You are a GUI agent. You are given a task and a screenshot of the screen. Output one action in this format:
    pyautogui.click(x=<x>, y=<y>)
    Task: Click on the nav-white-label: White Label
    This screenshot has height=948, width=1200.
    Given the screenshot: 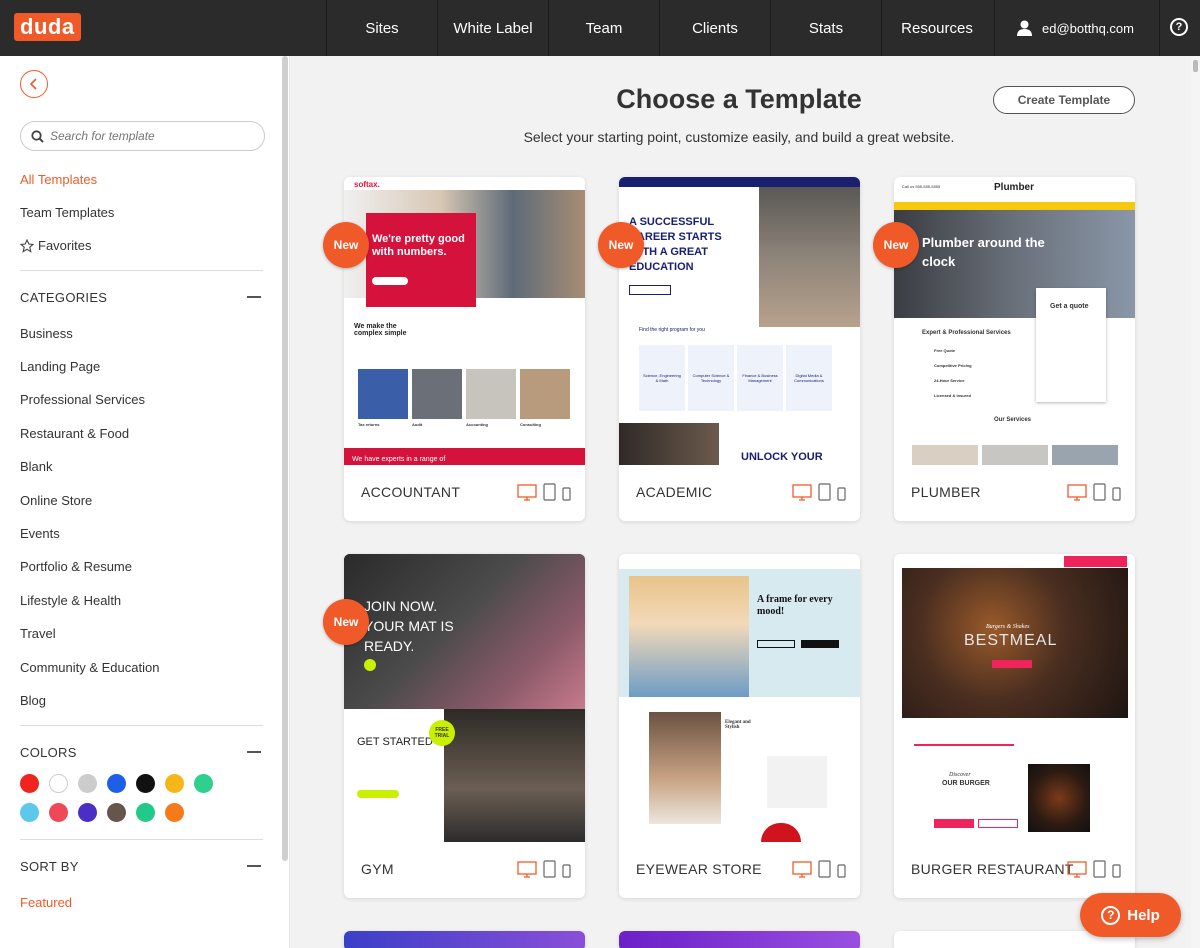 What is the action you would take?
    pyautogui.click(x=492, y=28)
    